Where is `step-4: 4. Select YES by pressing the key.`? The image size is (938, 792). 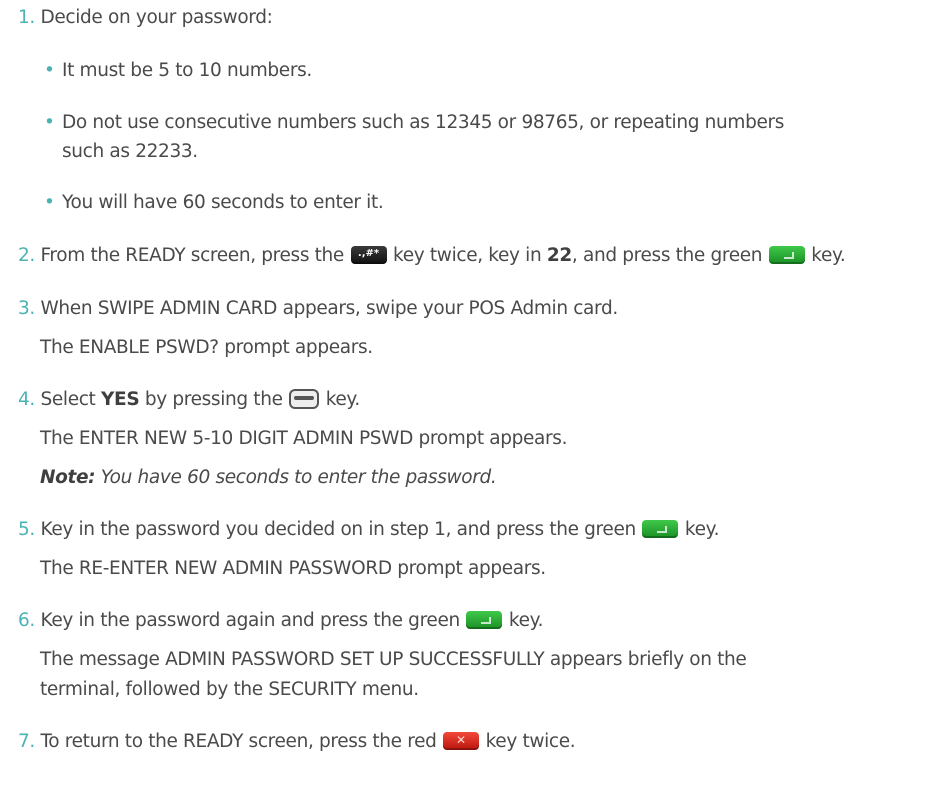
step-4: 4. Select YES by pressing the key. is located at coordinates (189, 400).